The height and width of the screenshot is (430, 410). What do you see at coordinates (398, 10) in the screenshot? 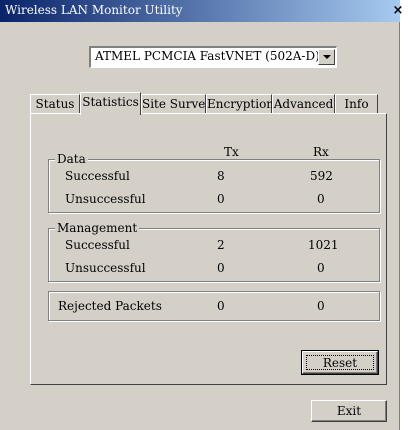
I see `close-icon: ×` at bounding box center [398, 10].